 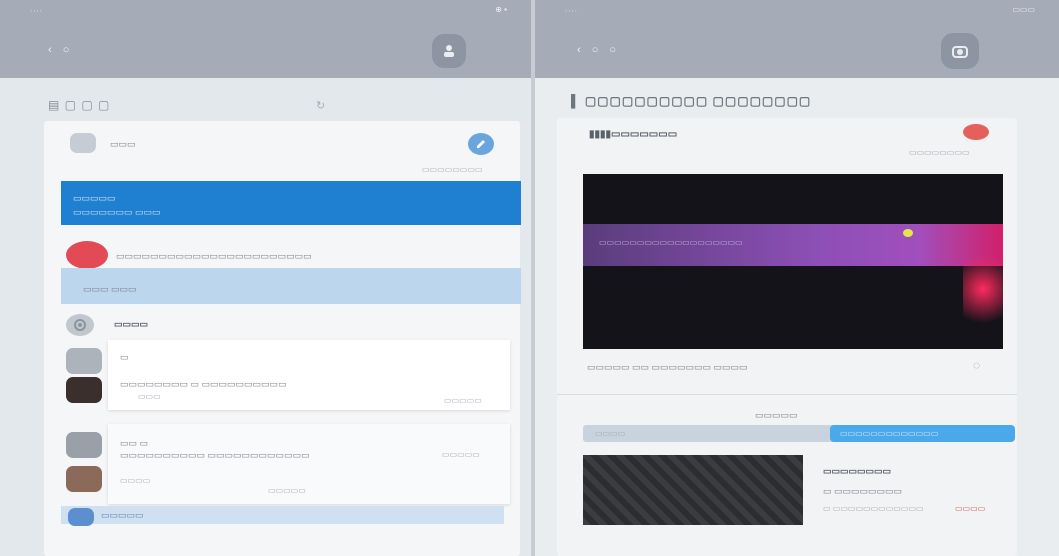 What do you see at coordinates (60, 50) in the screenshot?
I see `nav-back-icon: ‹ ○` at bounding box center [60, 50].